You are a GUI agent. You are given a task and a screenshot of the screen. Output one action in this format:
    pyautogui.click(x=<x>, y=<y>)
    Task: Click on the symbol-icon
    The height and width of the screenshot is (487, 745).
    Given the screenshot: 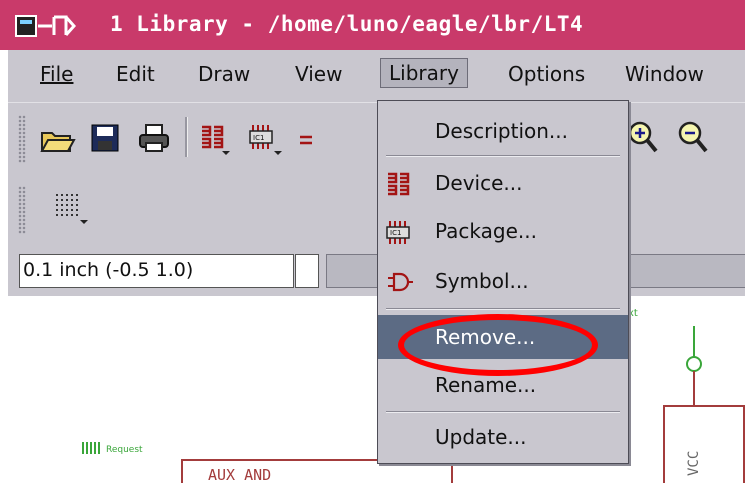 What is the action you would take?
    pyautogui.click(x=400, y=282)
    